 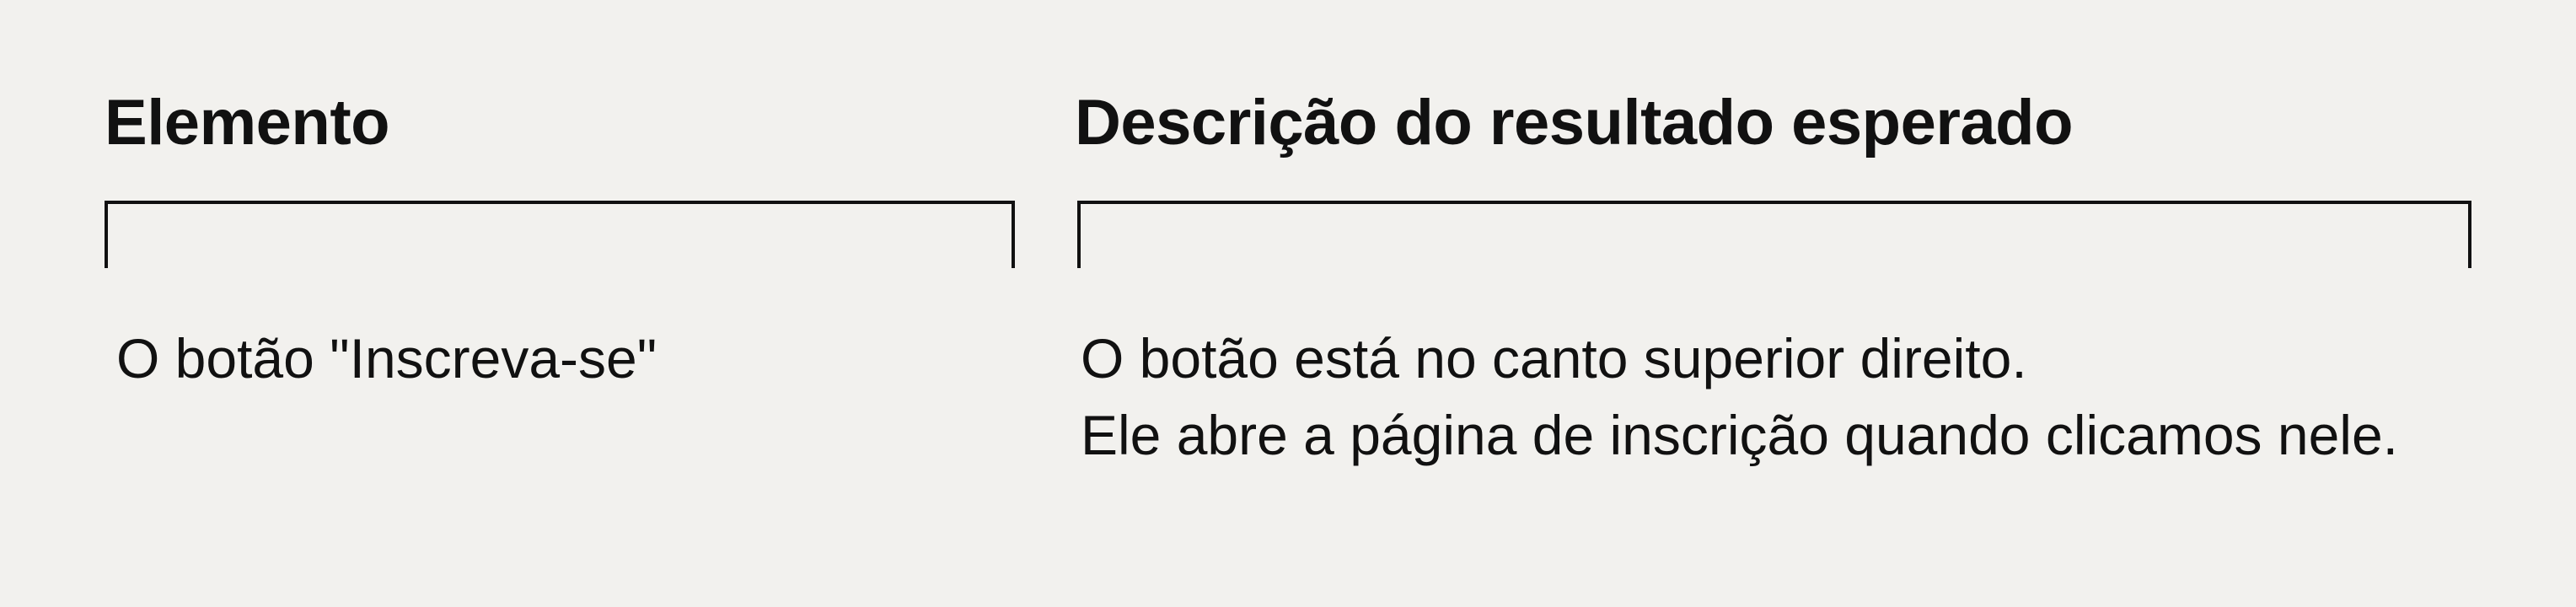 I want to click on element-cell-text: O botão "Inscreva-se", so click(x=386, y=358).